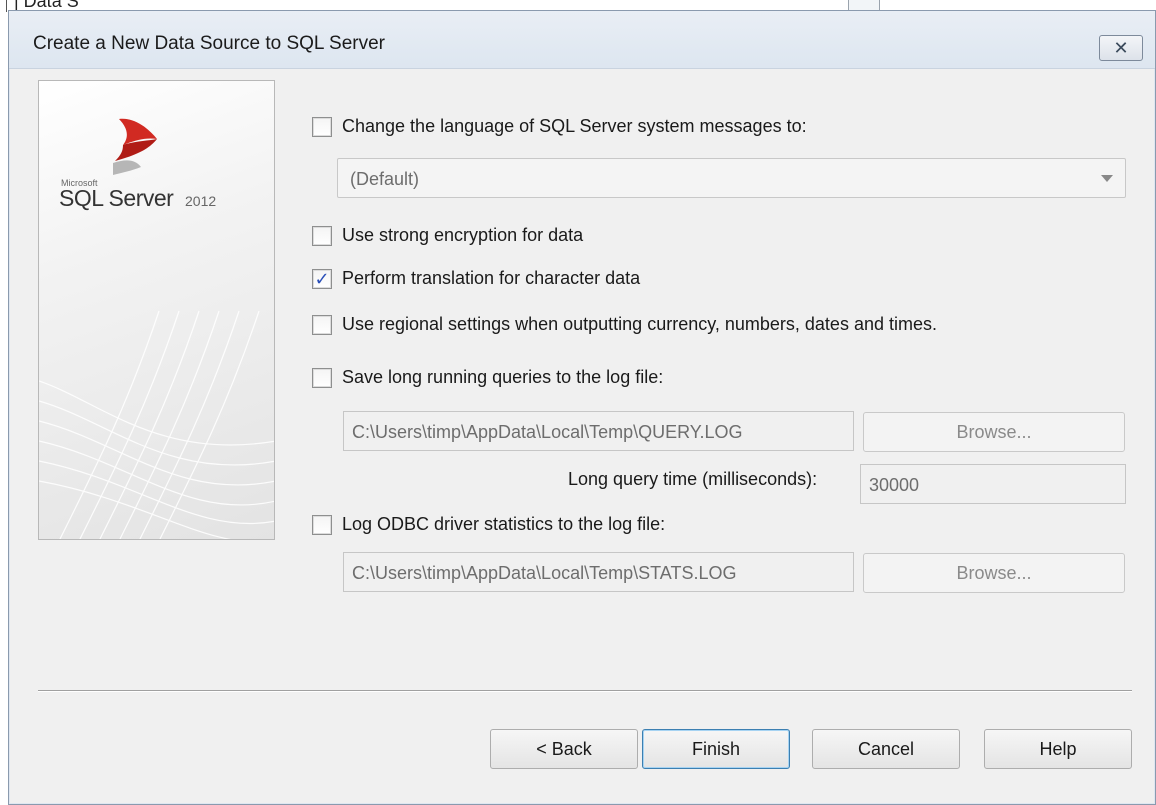 Image resolution: width=1156 pixels, height=805 pixels. I want to click on cancel-button: Cancel, so click(886, 749).